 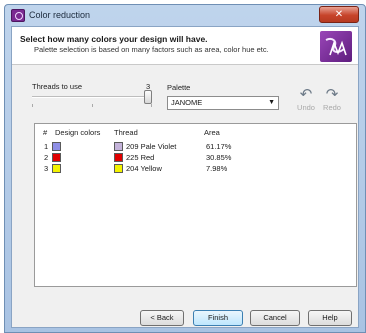 What do you see at coordinates (92, 106) in the screenshot?
I see `slider-ticks` at bounding box center [92, 106].